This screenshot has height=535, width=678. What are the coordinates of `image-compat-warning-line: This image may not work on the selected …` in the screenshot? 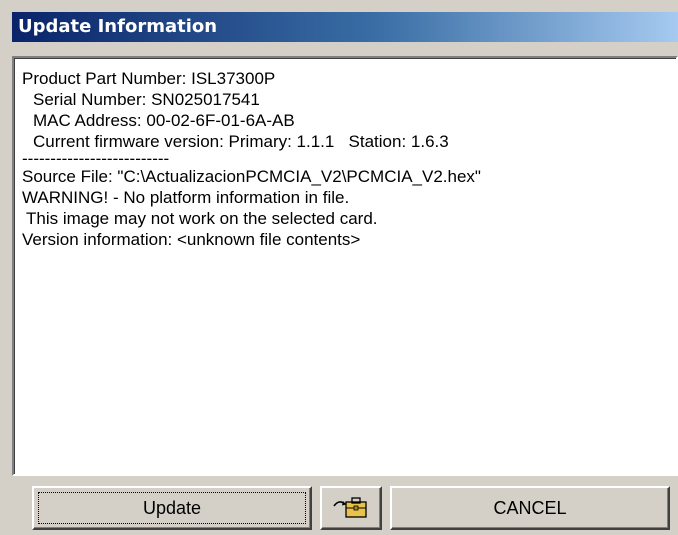 It's located at (202, 218).